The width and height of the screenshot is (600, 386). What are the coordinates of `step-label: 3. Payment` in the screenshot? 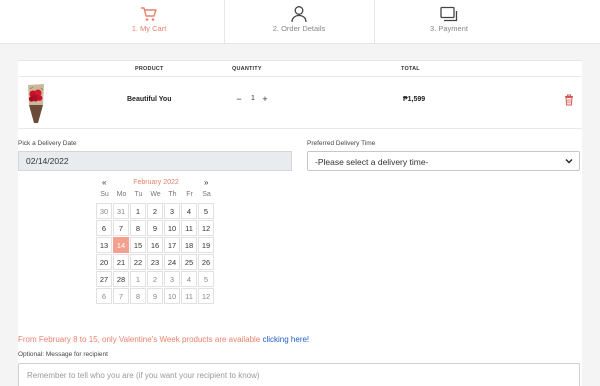 It's located at (449, 28).